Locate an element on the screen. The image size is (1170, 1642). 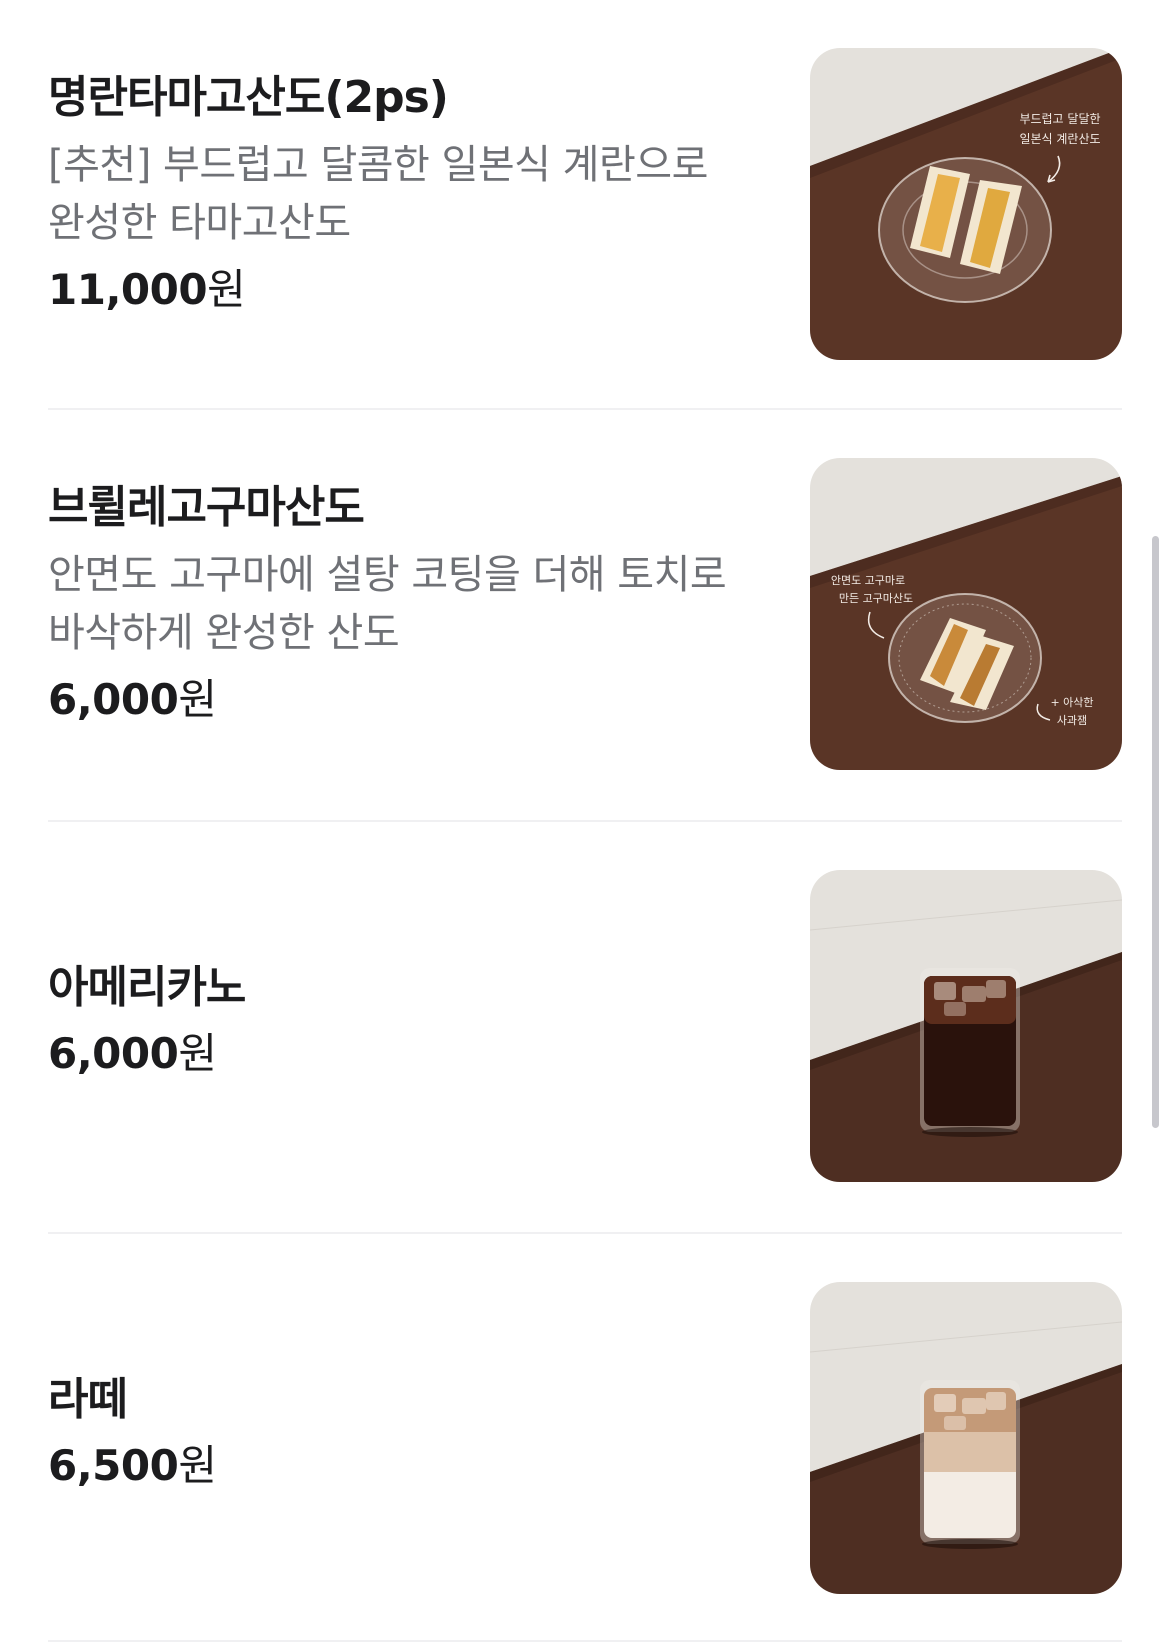
photo-caption-line: 부드럽고 달달한 is located at coordinates (1059, 119).